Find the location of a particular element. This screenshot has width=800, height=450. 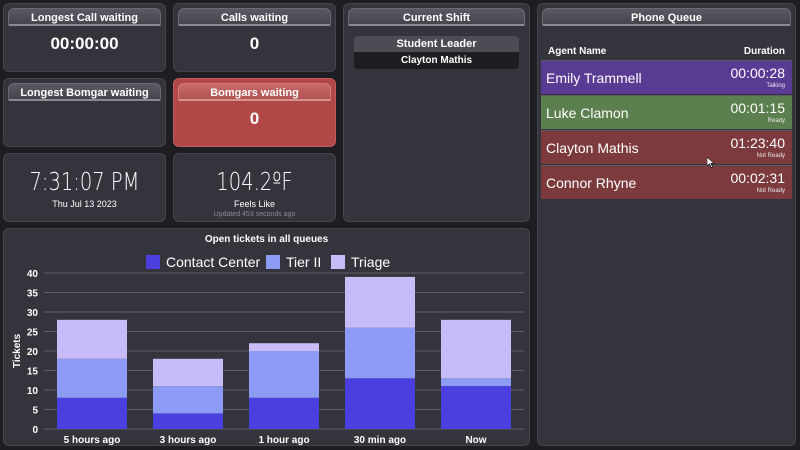

clock-date: Thu Jul 13 2023 is located at coordinates (84, 204).